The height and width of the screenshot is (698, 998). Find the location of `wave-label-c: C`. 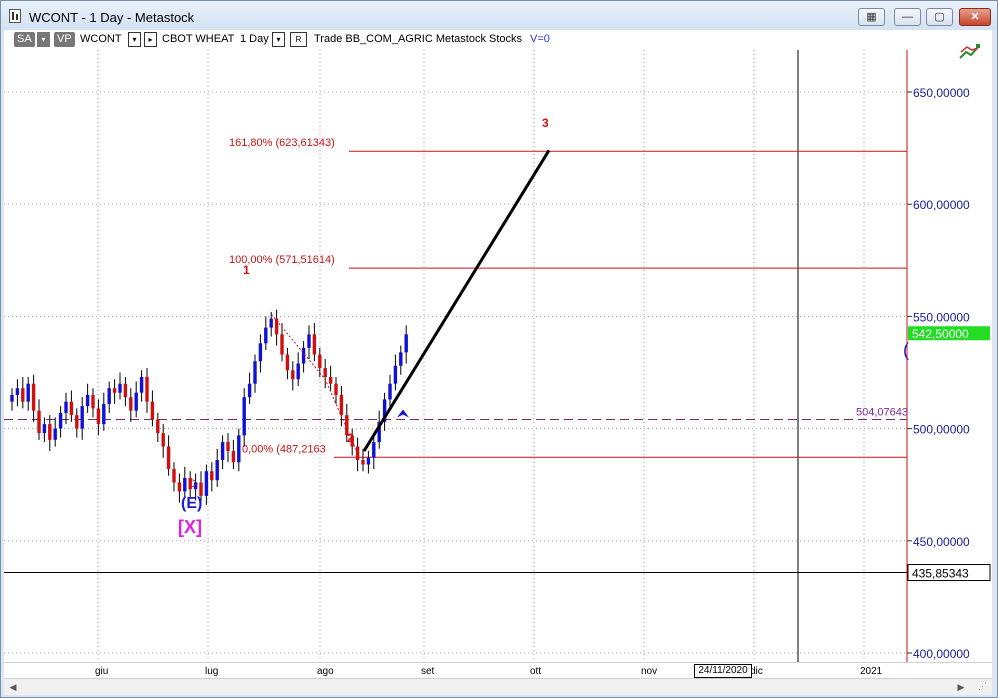

wave-label-c: C is located at coordinates (192, 484).